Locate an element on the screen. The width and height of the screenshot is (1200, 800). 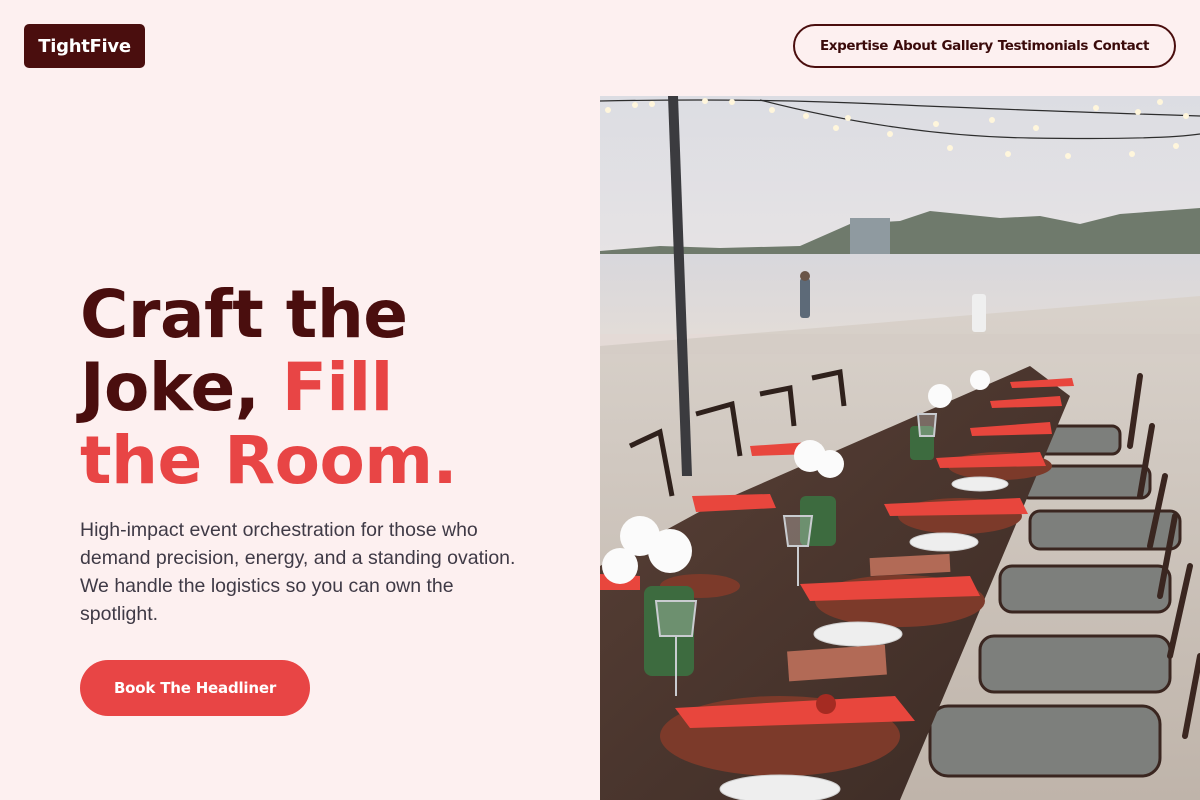
headline-line-2-dark: Joke, is located at coordinates (181, 387).